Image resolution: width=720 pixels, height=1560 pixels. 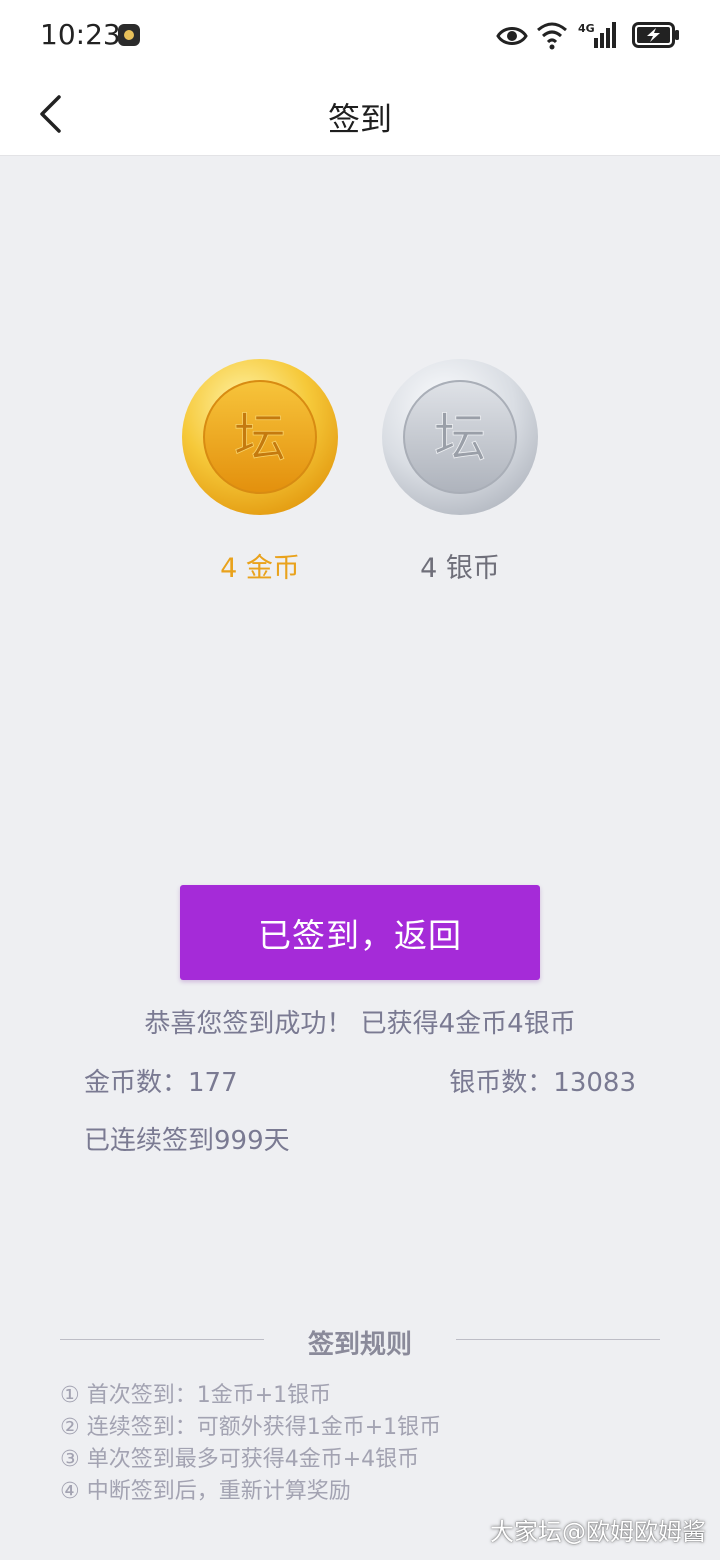 I want to click on rule-item: ① 首次签到：1金币+1银币, so click(x=196, y=1395).